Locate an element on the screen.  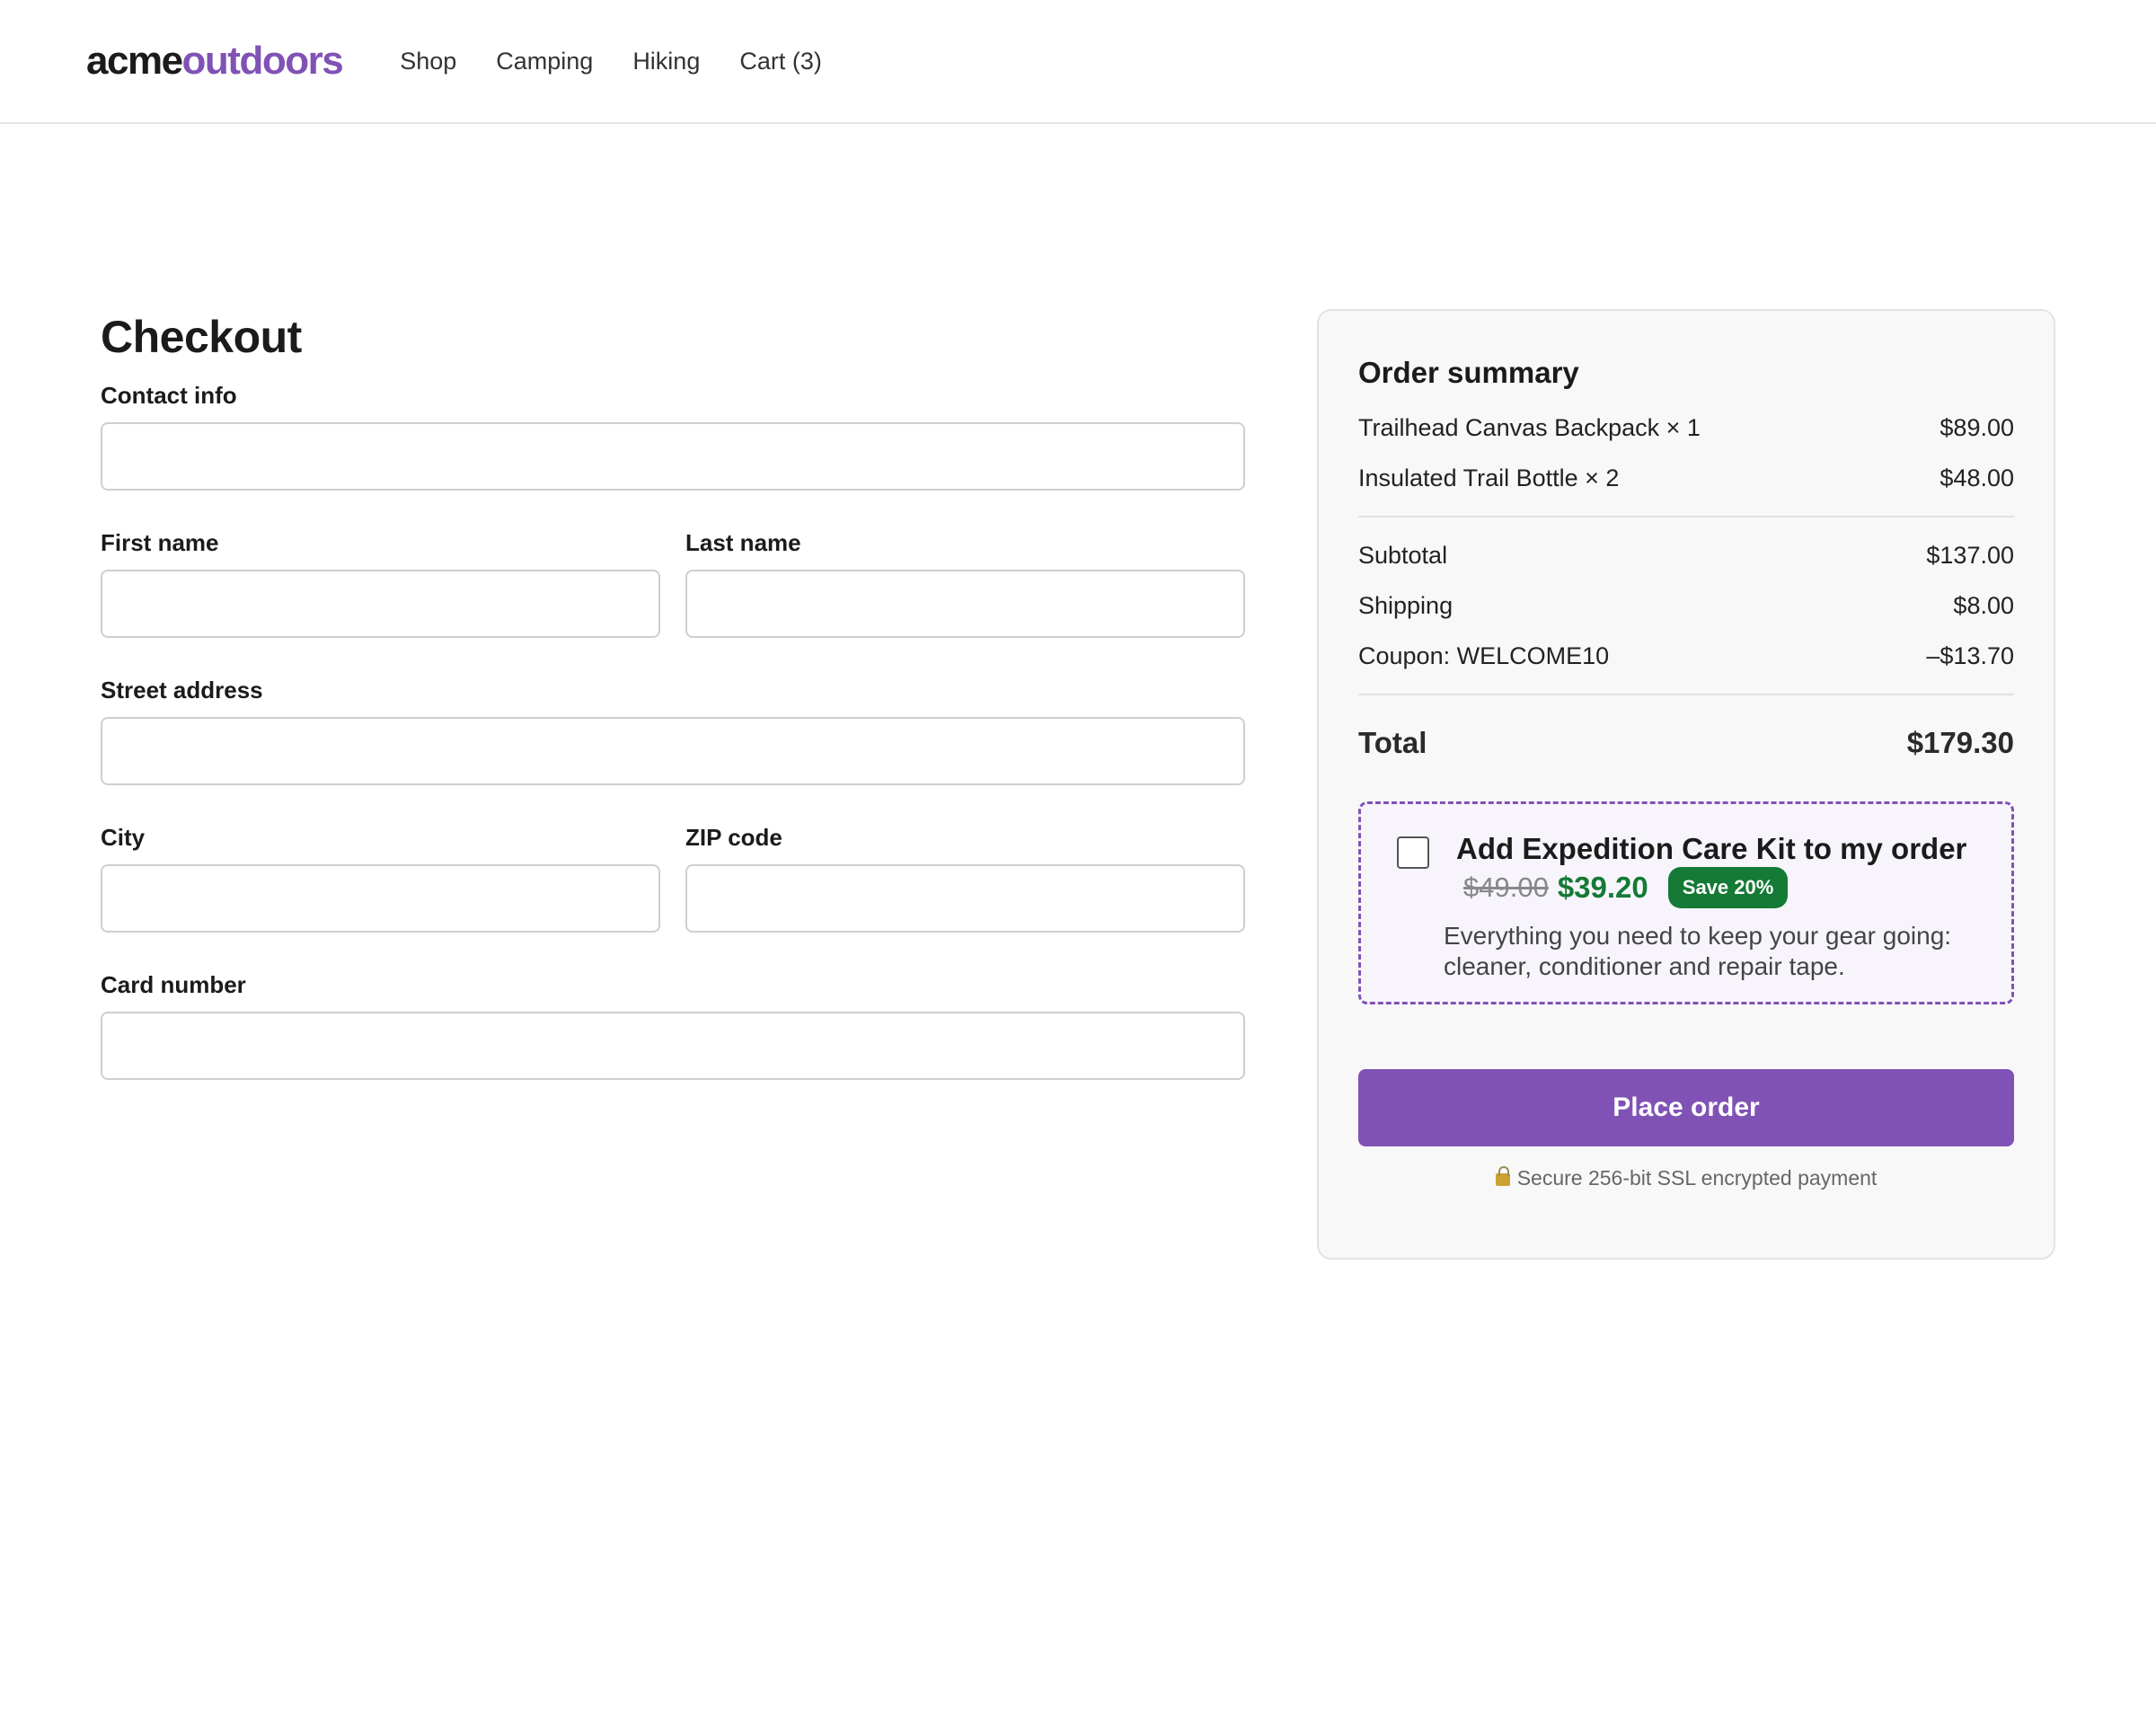
nav-link-cart: Cart (3) is located at coordinates (781, 61).